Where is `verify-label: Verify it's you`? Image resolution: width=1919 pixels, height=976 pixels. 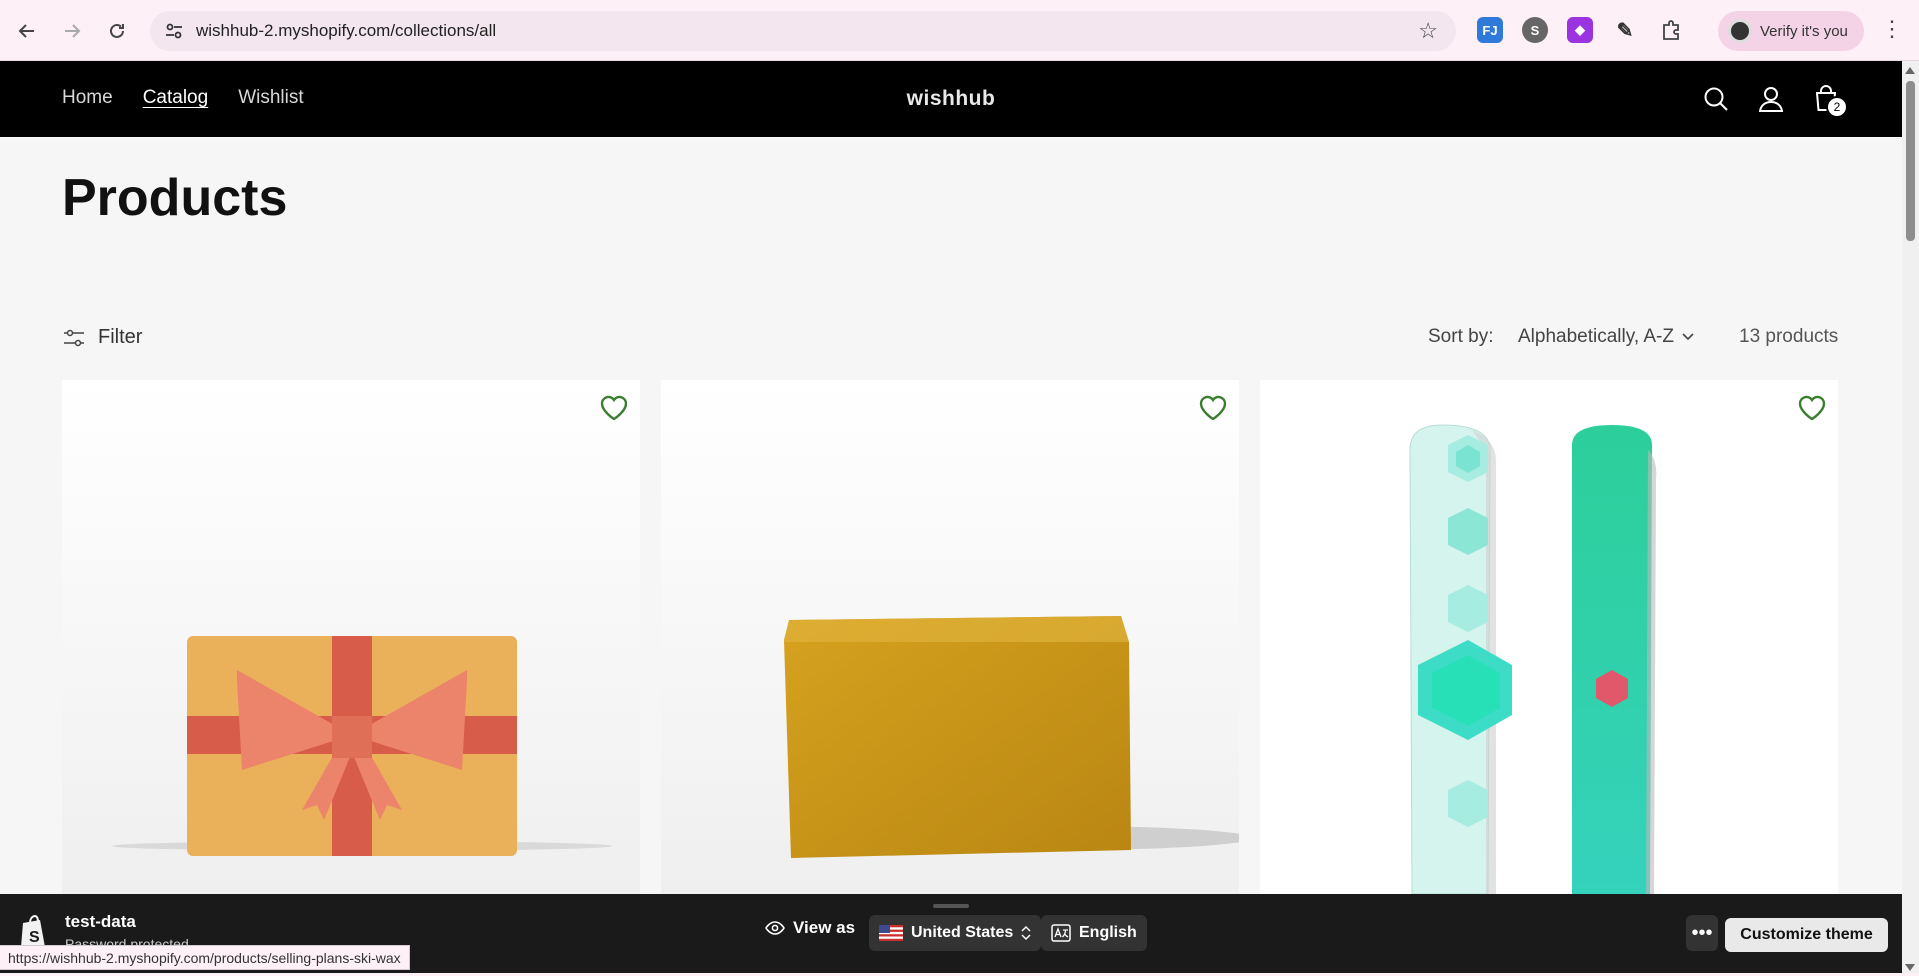
verify-label: Verify it's you is located at coordinates (1804, 31).